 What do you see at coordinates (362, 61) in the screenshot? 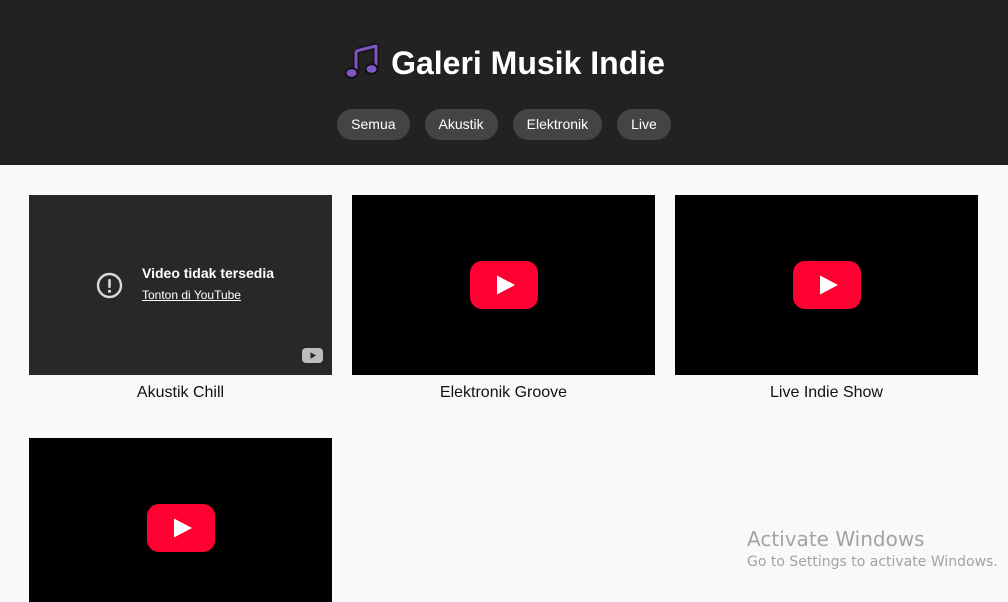
I see `musical-notes-icon` at bounding box center [362, 61].